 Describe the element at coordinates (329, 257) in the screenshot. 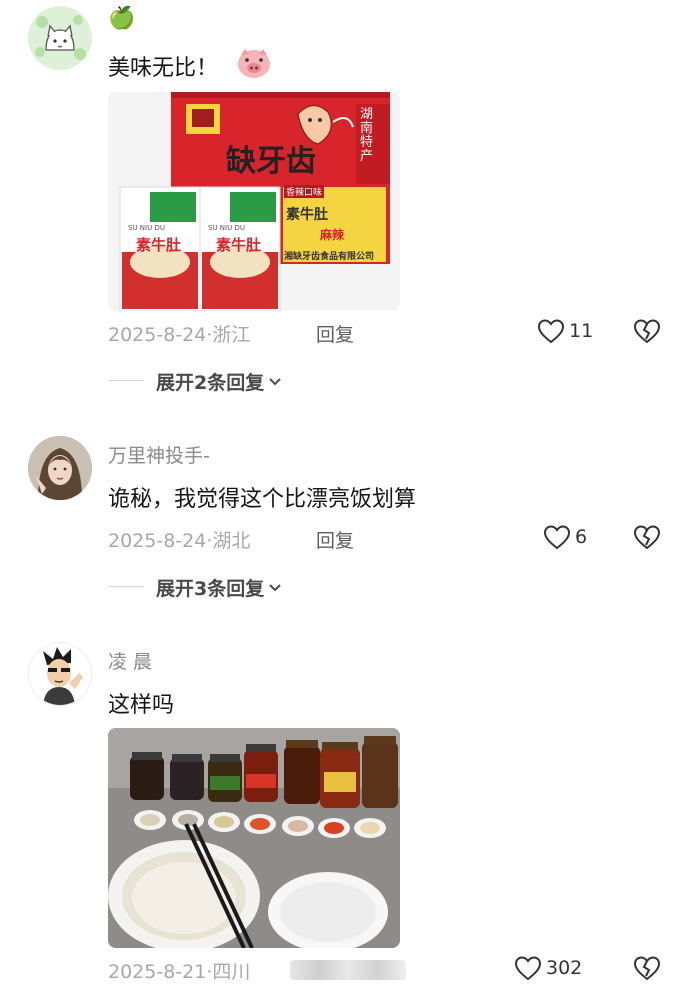

I see `box-footer: 湘缺牙齿食品有限公司` at that location.